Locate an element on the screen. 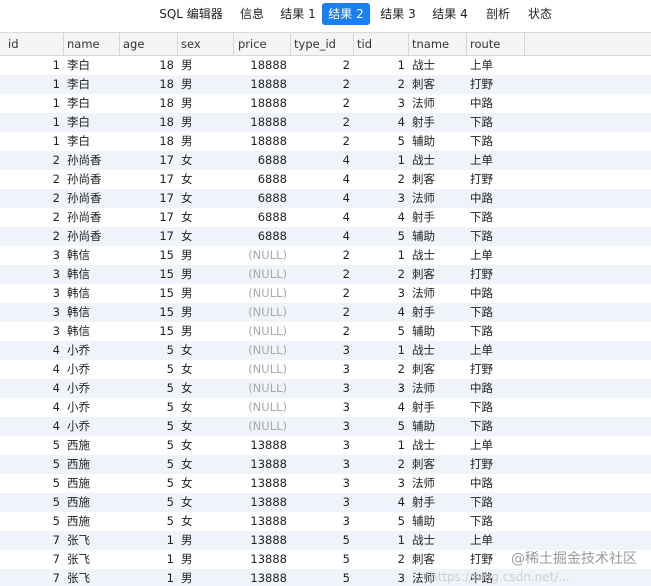 The image size is (651, 586). column-header-type_id: type_id is located at coordinates (322, 44).